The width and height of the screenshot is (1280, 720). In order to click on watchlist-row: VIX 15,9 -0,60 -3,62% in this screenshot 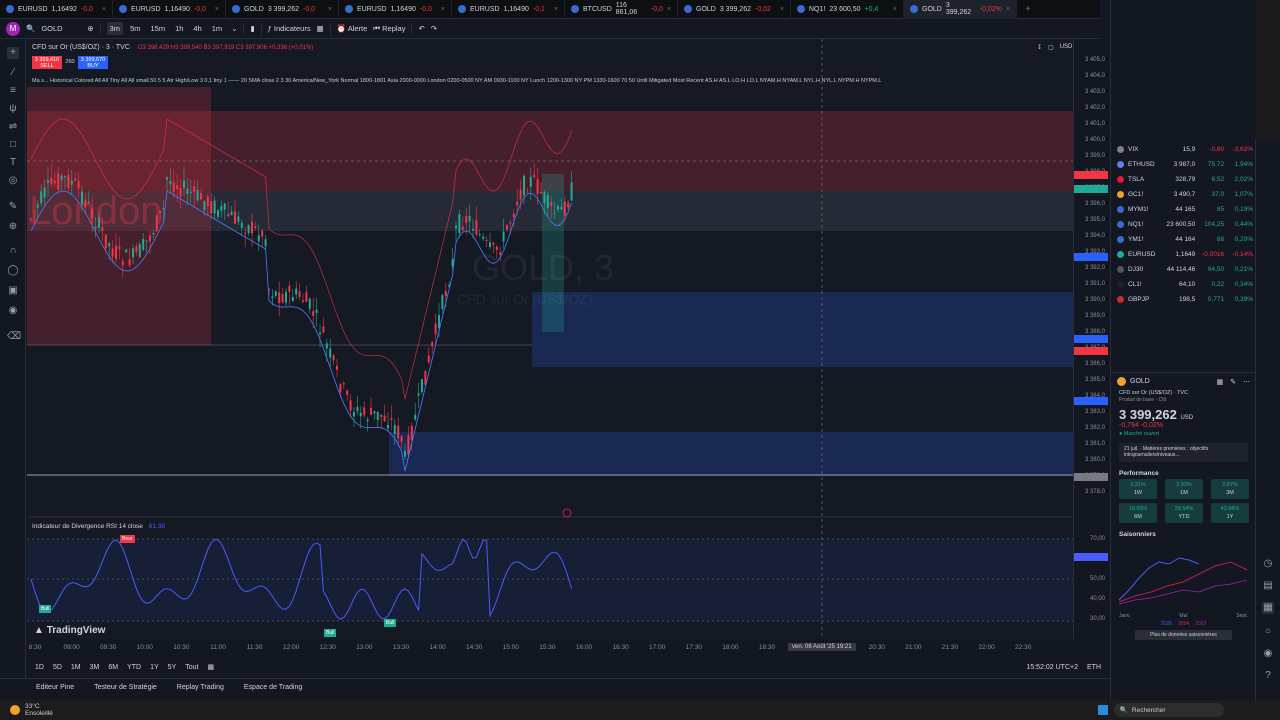, I will do `click(1185, 149)`.